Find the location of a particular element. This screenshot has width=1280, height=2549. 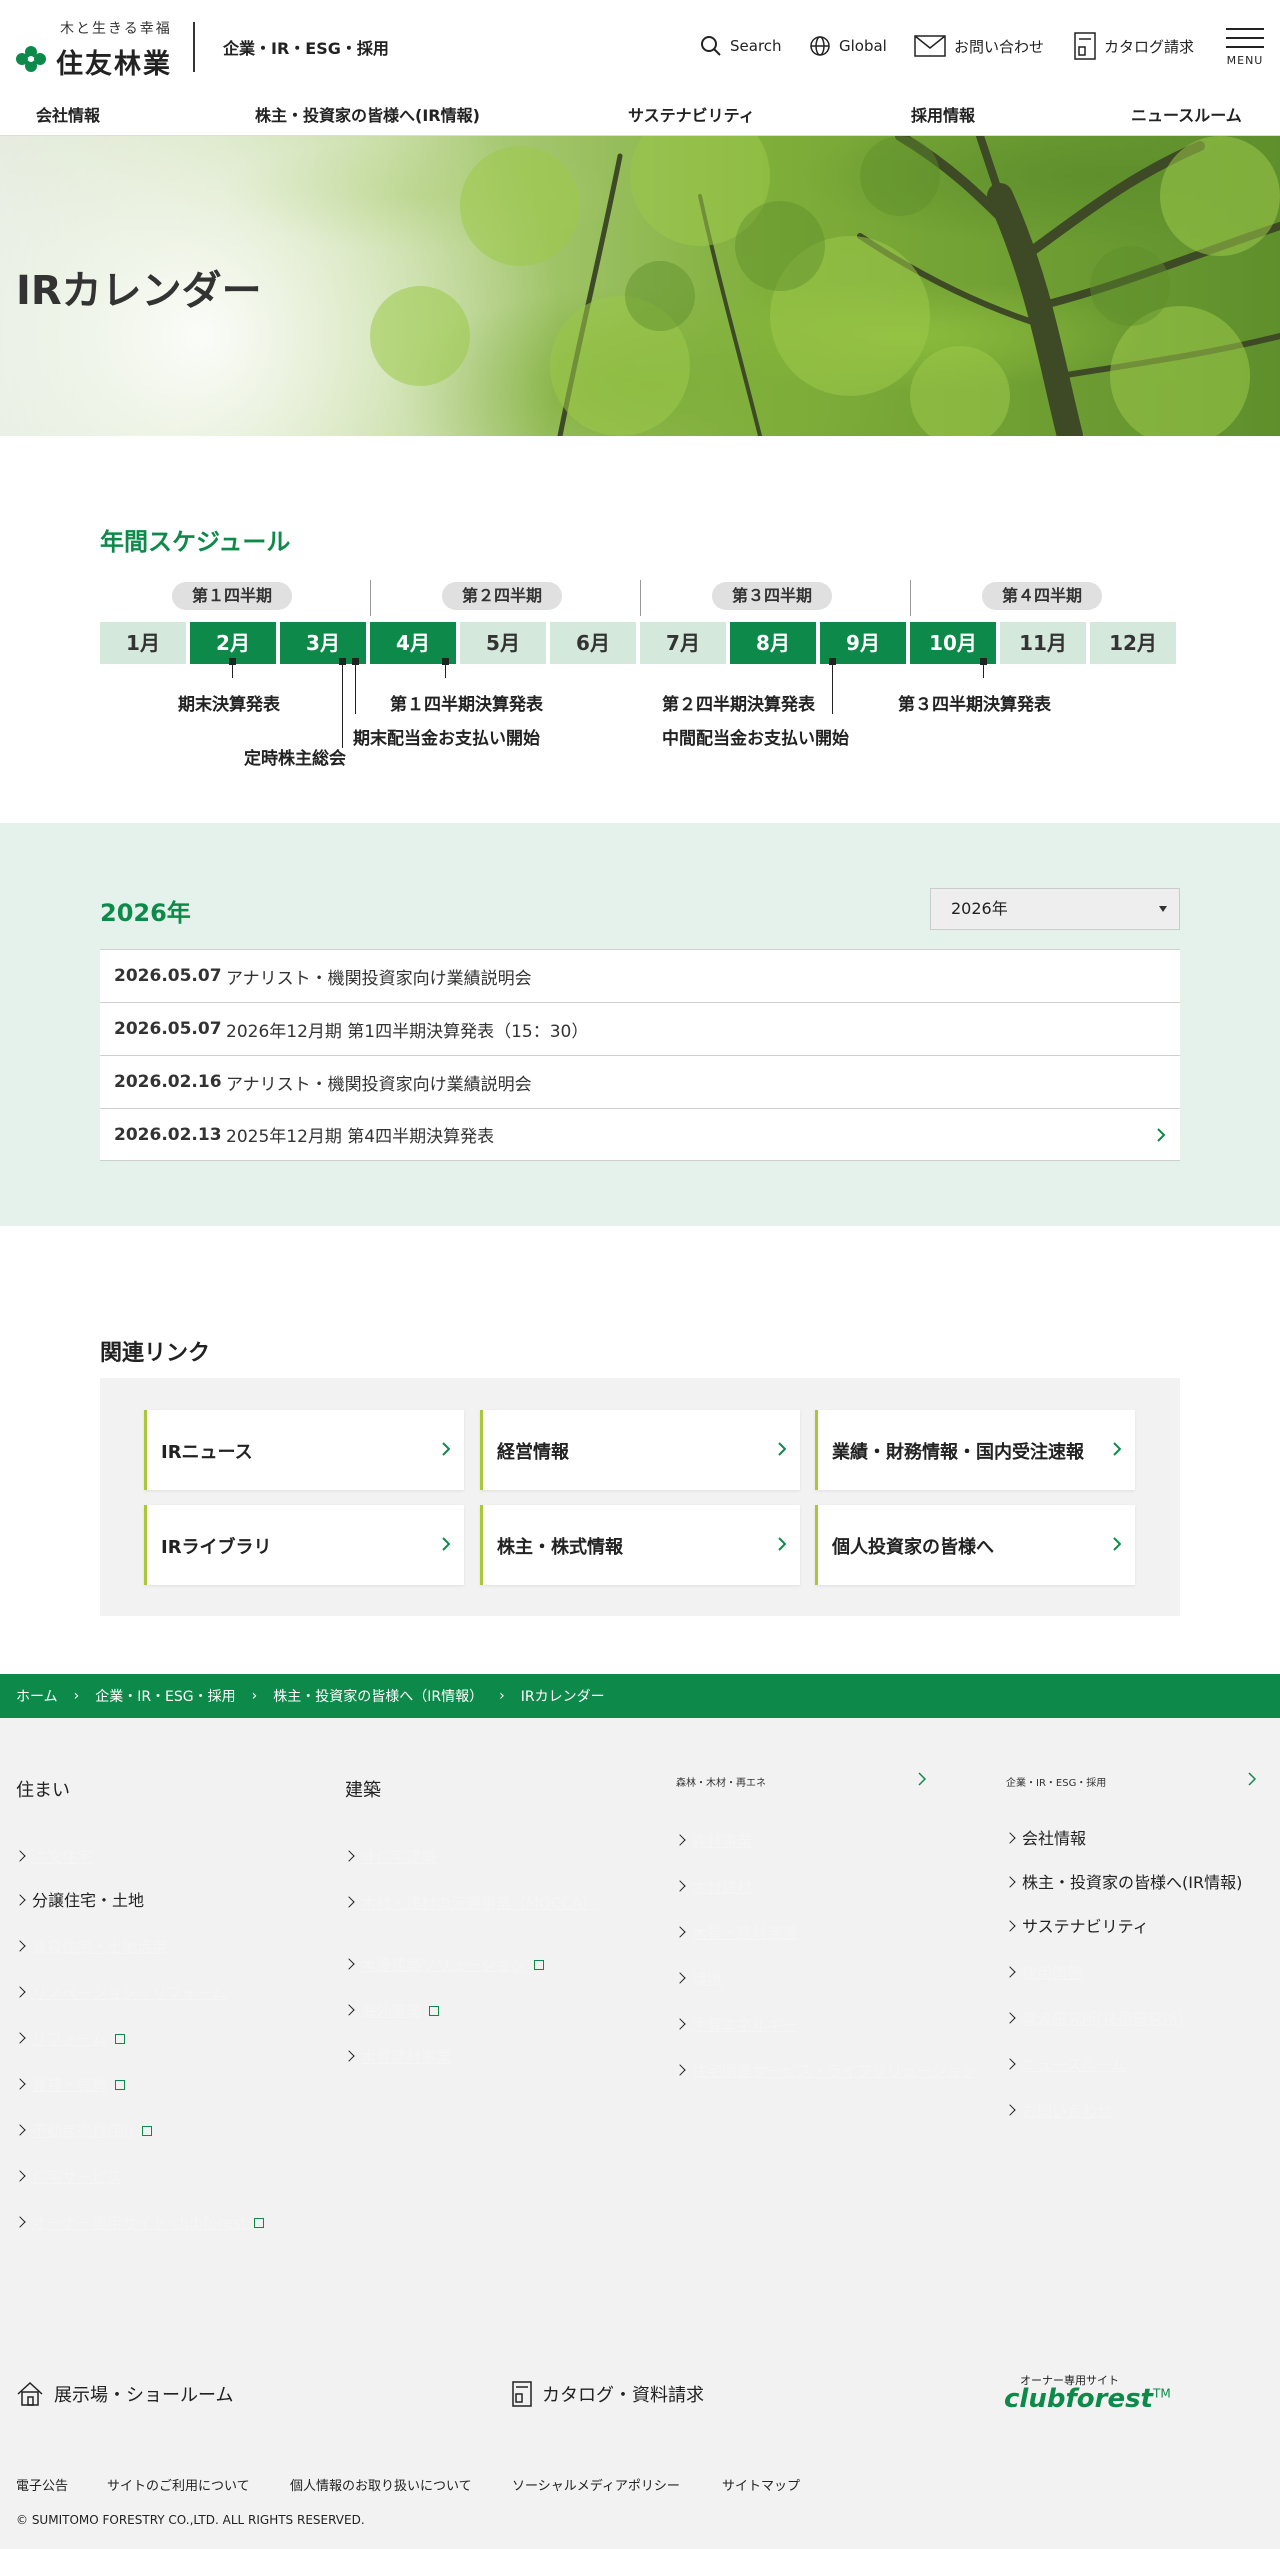

footer-link: 非住宅建築 is located at coordinates (389, 1857).